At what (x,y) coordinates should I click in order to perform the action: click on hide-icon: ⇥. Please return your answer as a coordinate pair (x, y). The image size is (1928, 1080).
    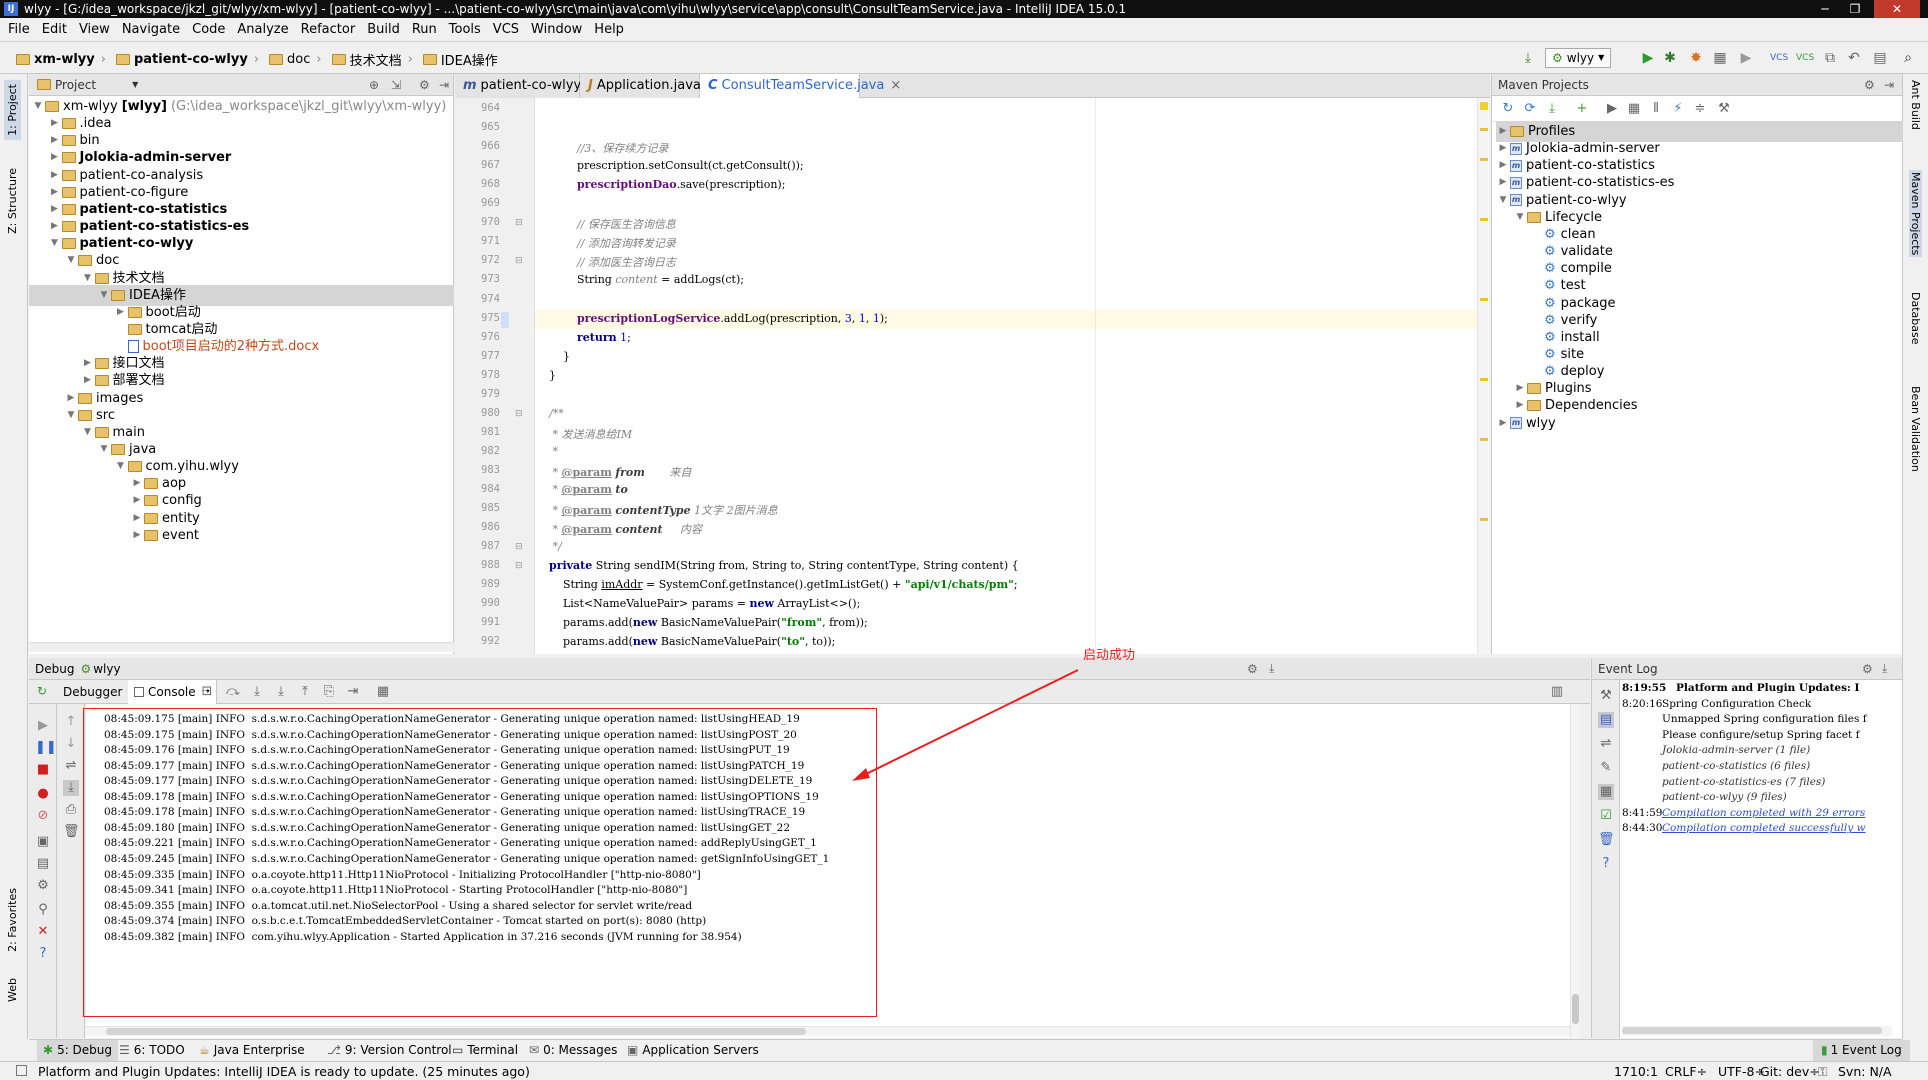
    Looking at the image, I should click on (444, 85).